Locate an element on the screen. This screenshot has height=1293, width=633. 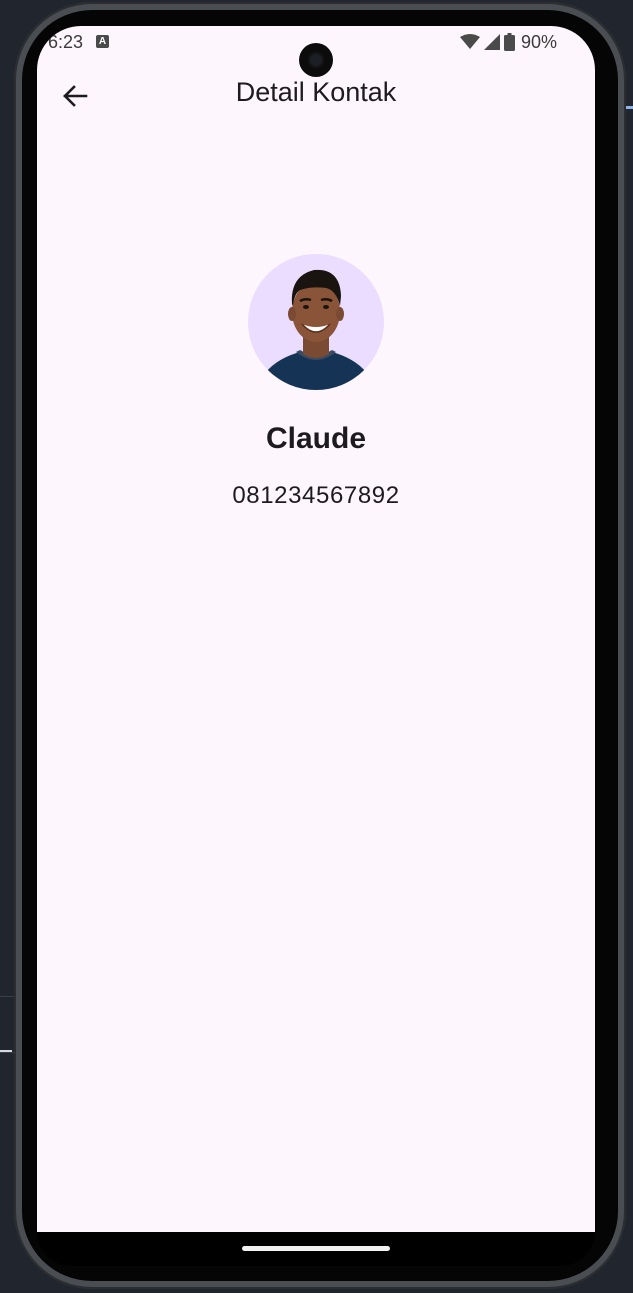
camera-lens is located at coordinates (316, 60).